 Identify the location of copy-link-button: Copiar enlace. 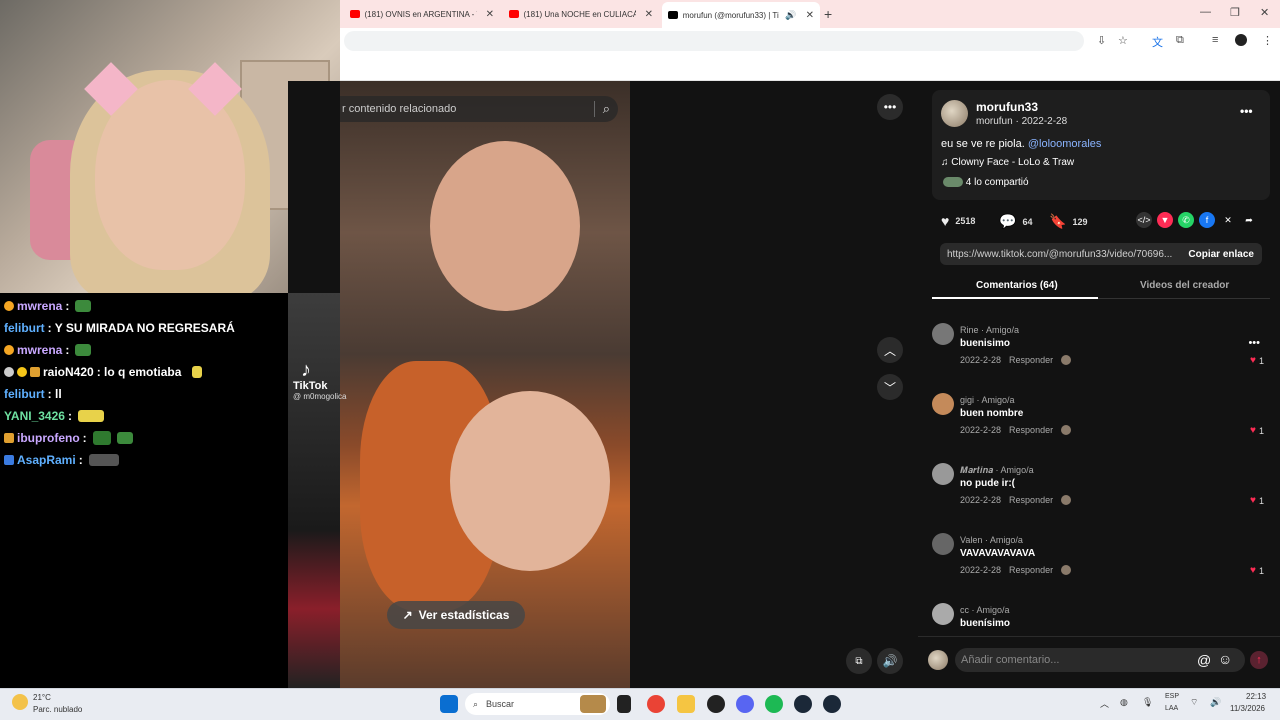
(1221, 254).